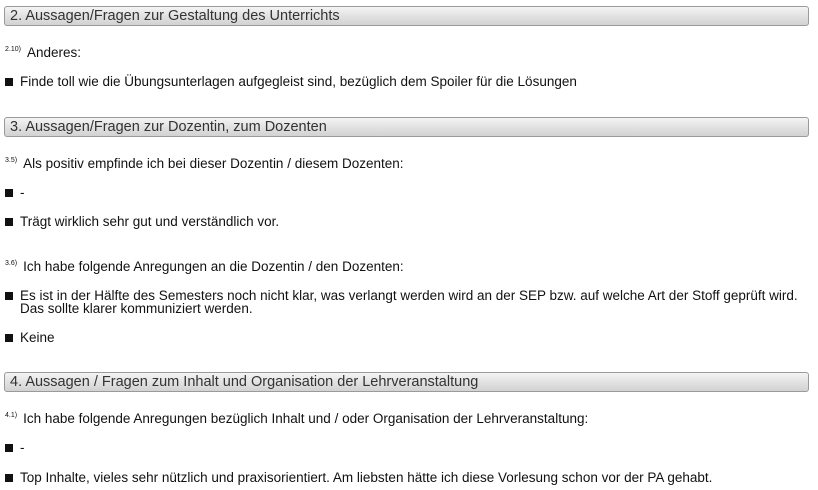 This screenshot has width=818, height=490. What do you see at coordinates (11, 160) in the screenshot?
I see `question-number: 3.5)` at bounding box center [11, 160].